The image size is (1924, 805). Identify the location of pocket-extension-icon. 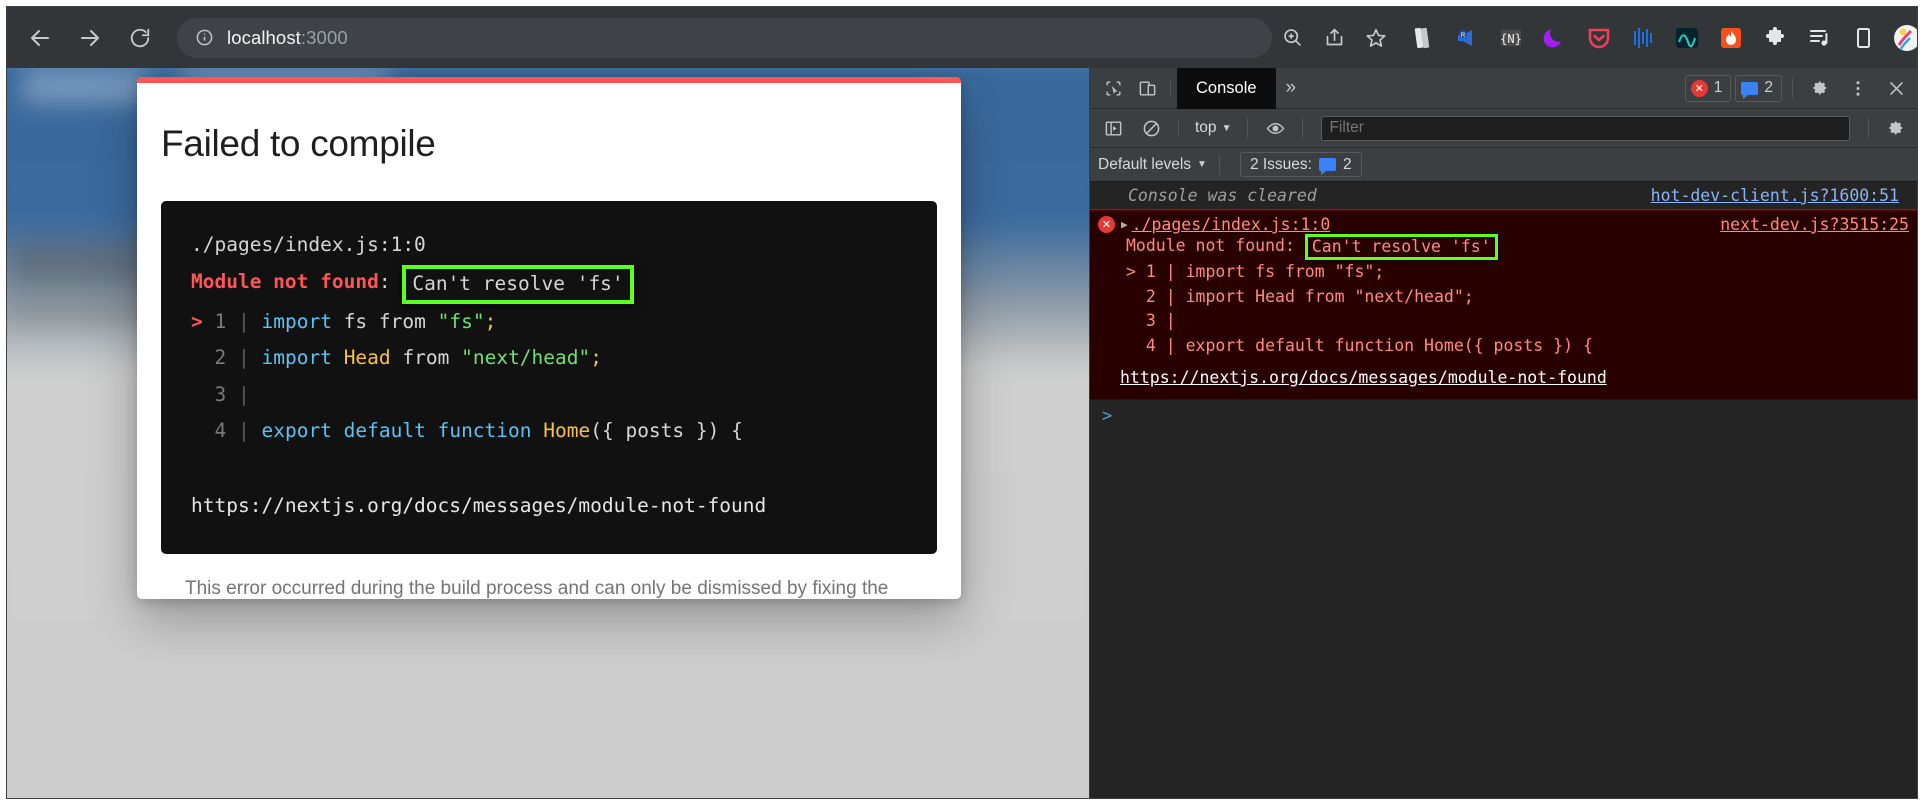
(1599, 38).